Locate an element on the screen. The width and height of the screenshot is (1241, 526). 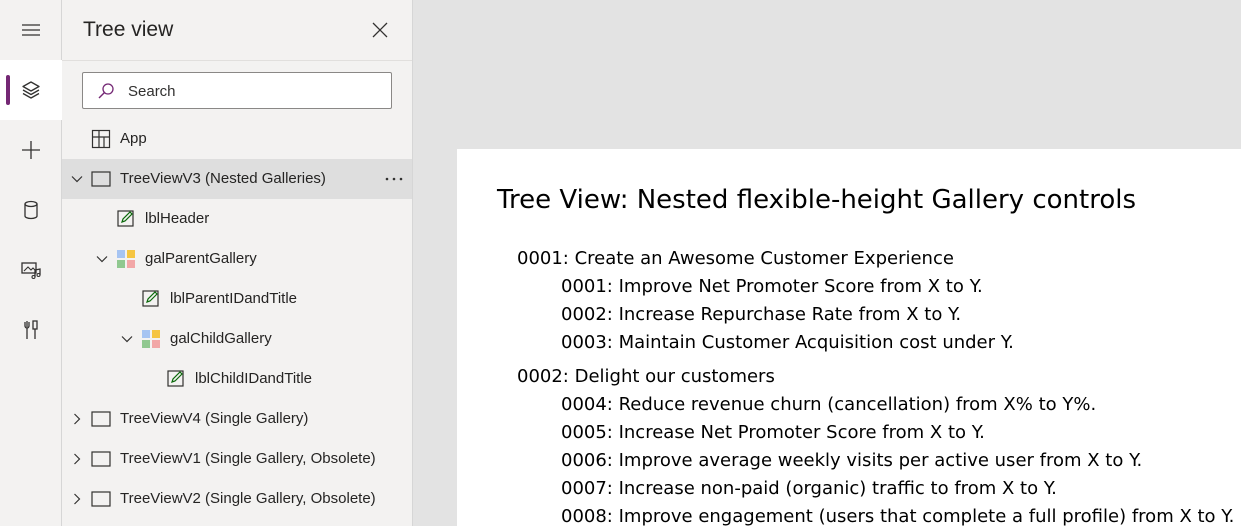
search-field is located at coordinates (237, 90).